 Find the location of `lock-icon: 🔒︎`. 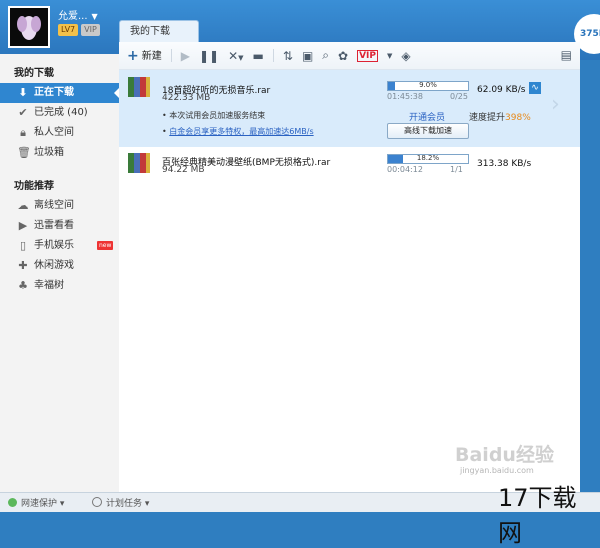

lock-icon: 🔒︎ is located at coordinates (23, 132).